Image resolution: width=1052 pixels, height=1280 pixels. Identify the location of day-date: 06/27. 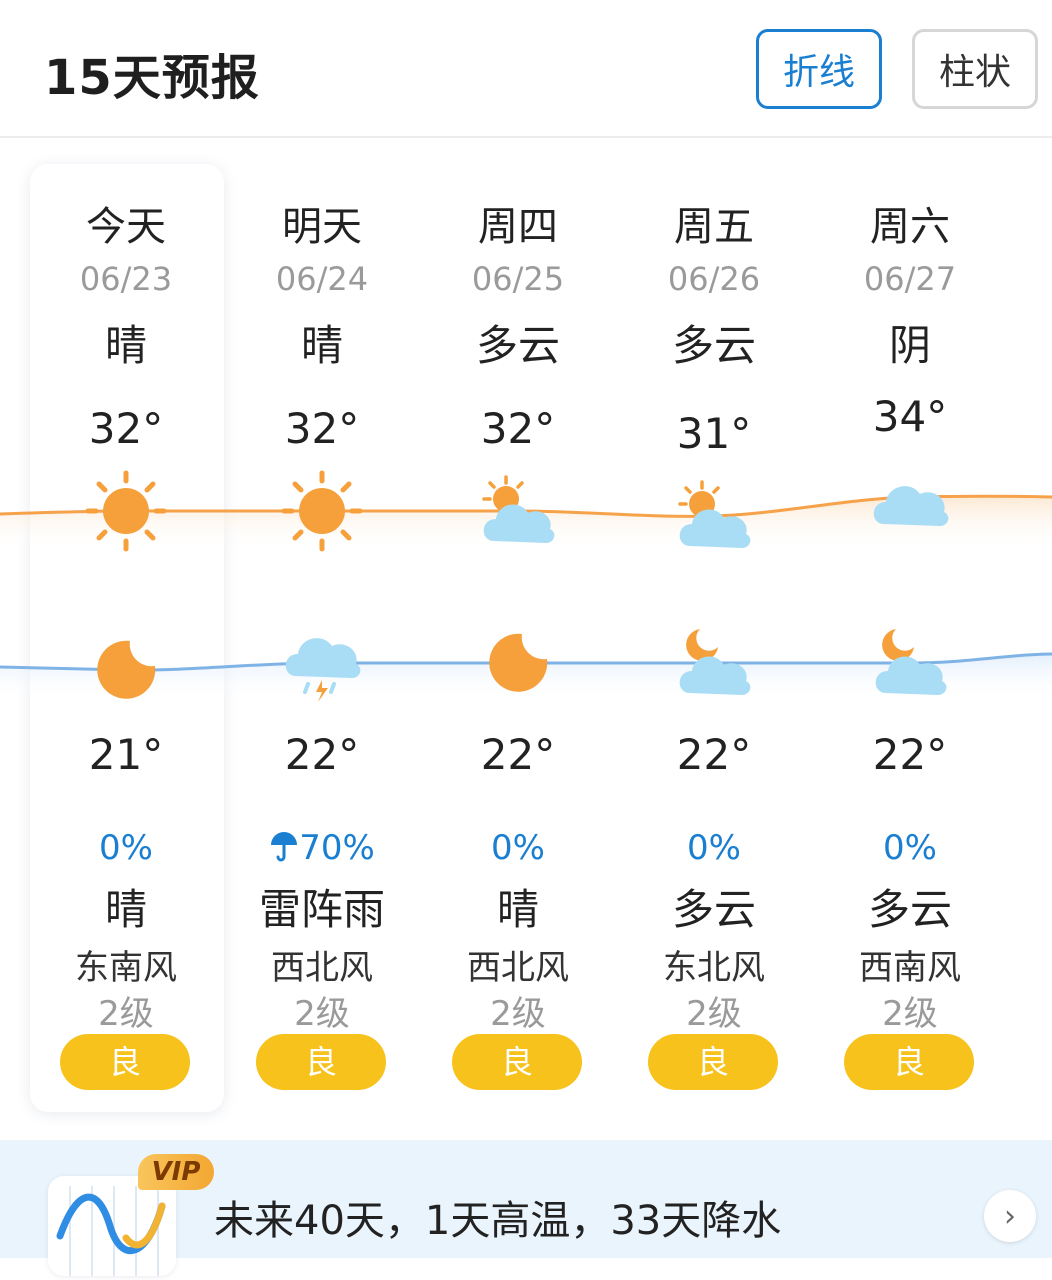
(910, 279).